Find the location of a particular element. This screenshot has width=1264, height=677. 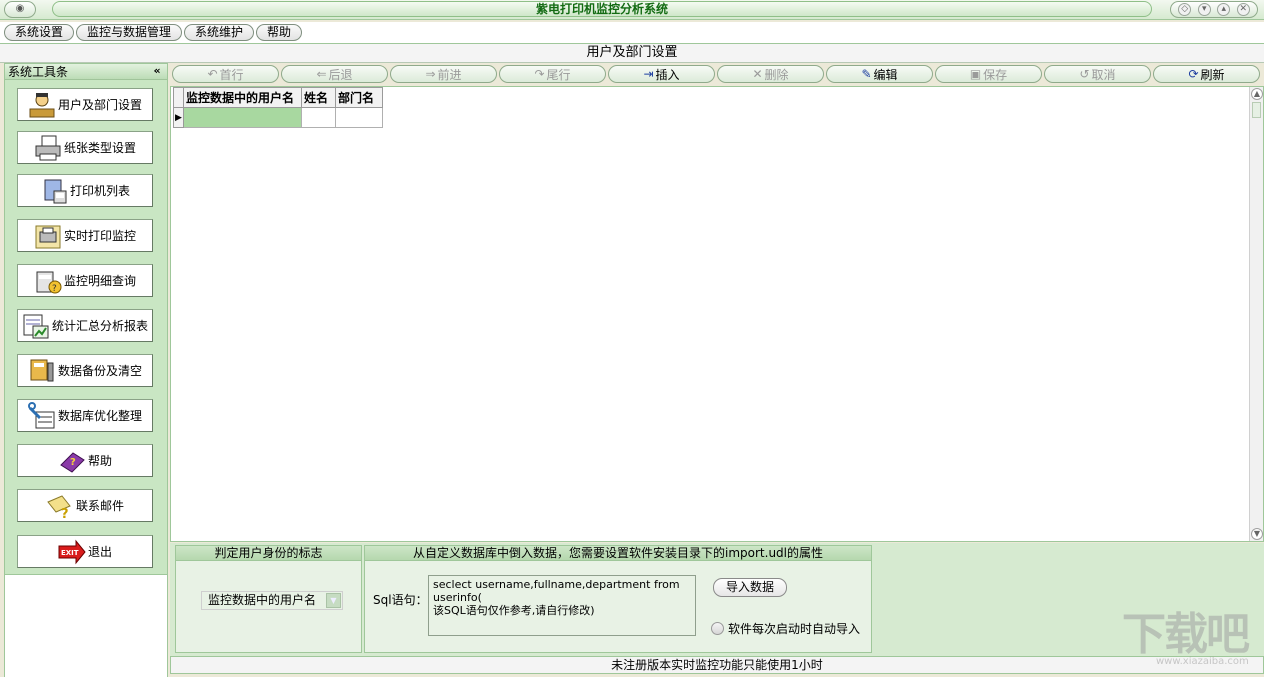

sidebar-item-label: 统计汇总分析报表 is located at coordinates (99, 326).